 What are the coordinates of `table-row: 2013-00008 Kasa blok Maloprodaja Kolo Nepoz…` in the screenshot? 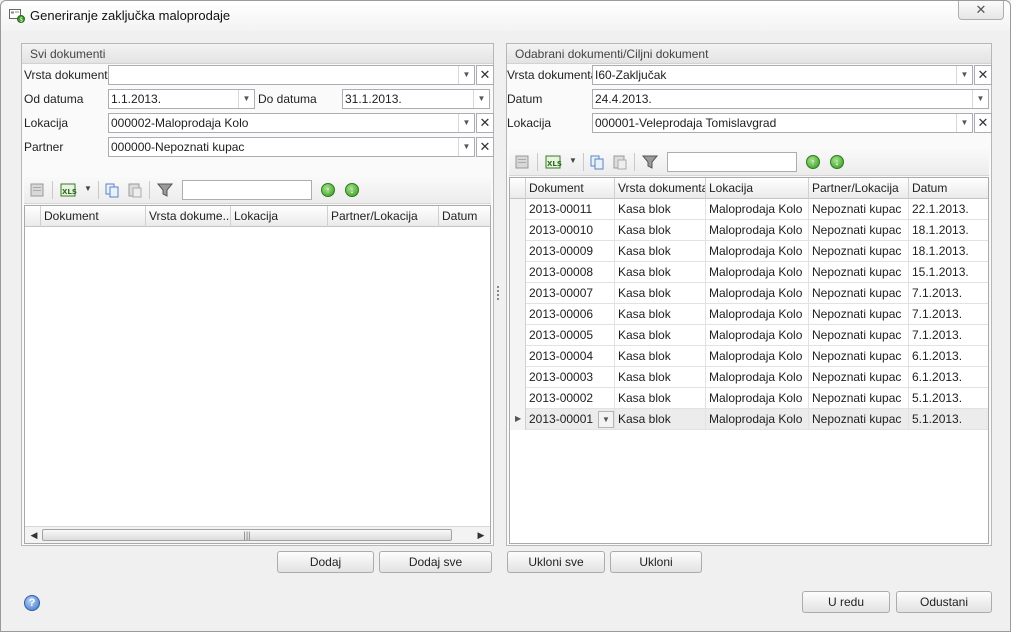 It's located at (749, 272).